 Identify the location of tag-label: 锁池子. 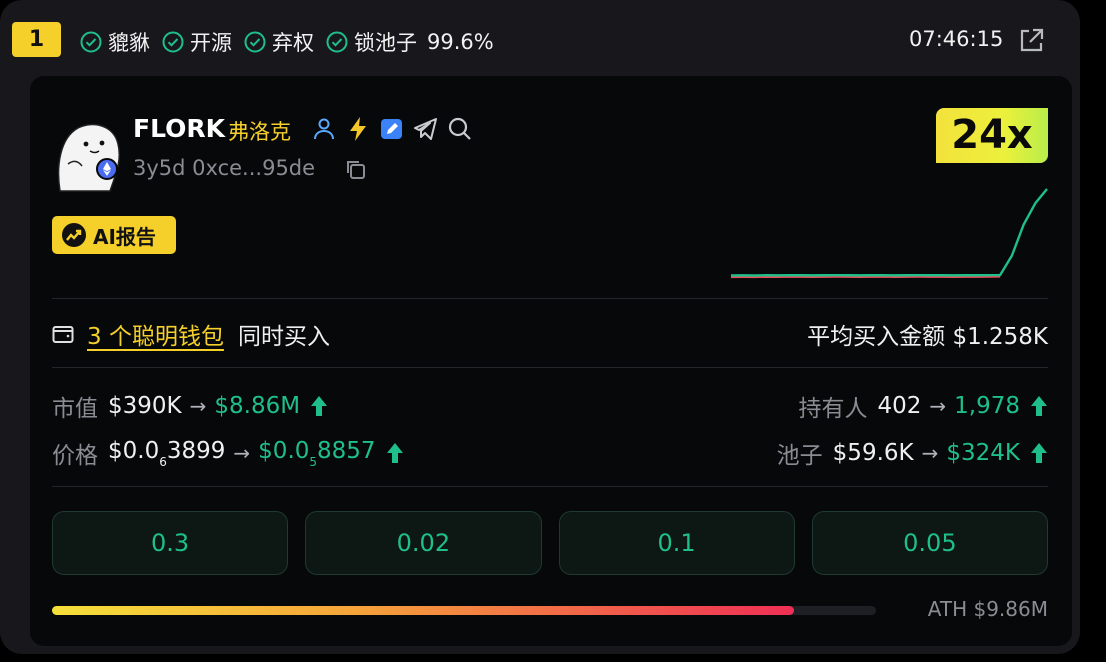
(385, 43).